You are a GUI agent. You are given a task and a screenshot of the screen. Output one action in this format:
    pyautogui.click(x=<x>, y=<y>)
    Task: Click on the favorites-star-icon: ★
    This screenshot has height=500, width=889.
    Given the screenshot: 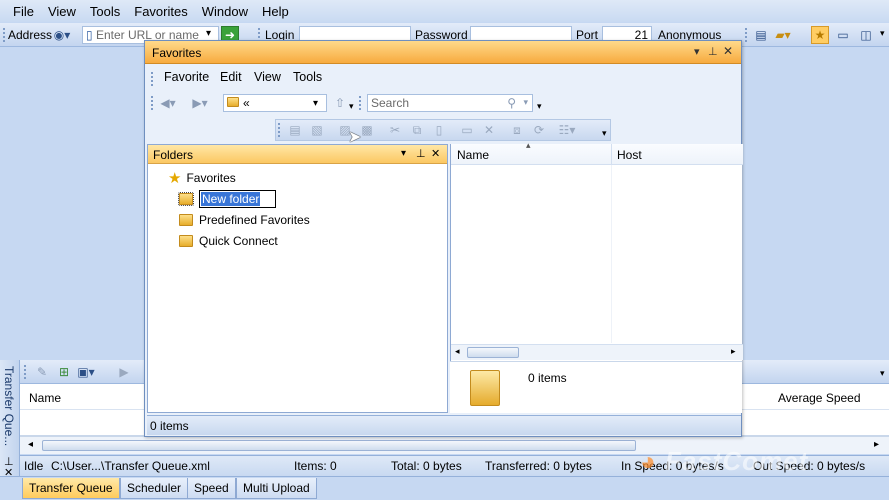 What is the action you would take?
    pyautogui.click(x=820, y=35)
    